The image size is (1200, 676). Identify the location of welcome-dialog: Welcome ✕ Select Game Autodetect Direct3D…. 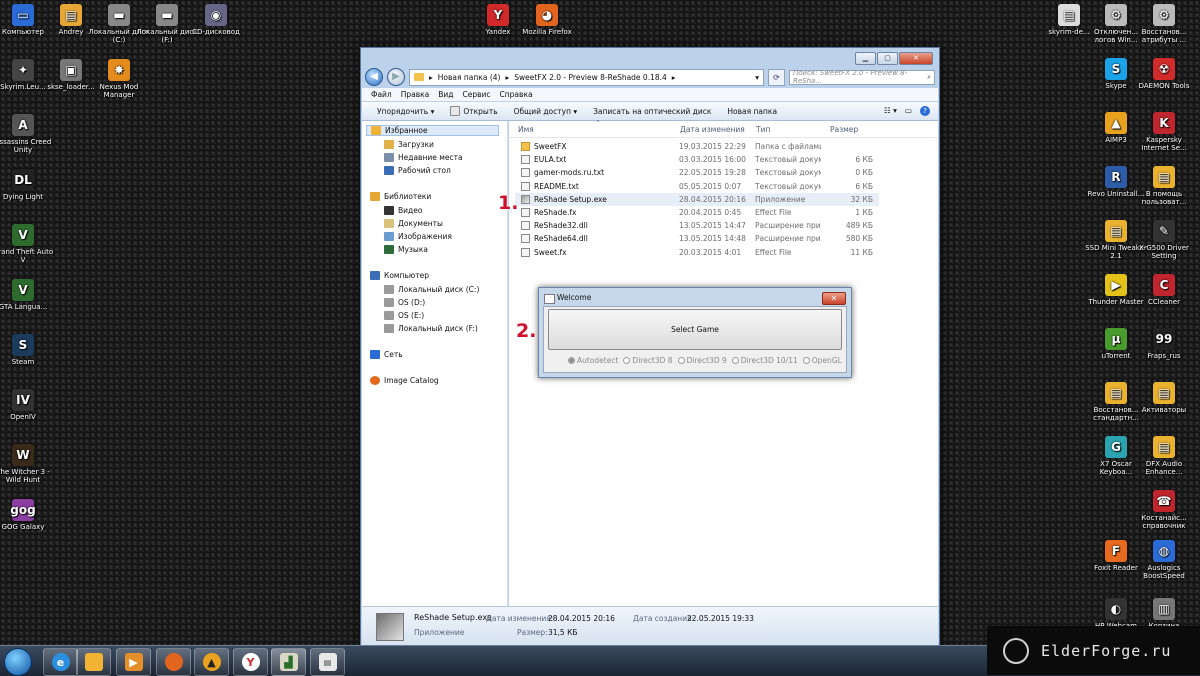
(695, 332).